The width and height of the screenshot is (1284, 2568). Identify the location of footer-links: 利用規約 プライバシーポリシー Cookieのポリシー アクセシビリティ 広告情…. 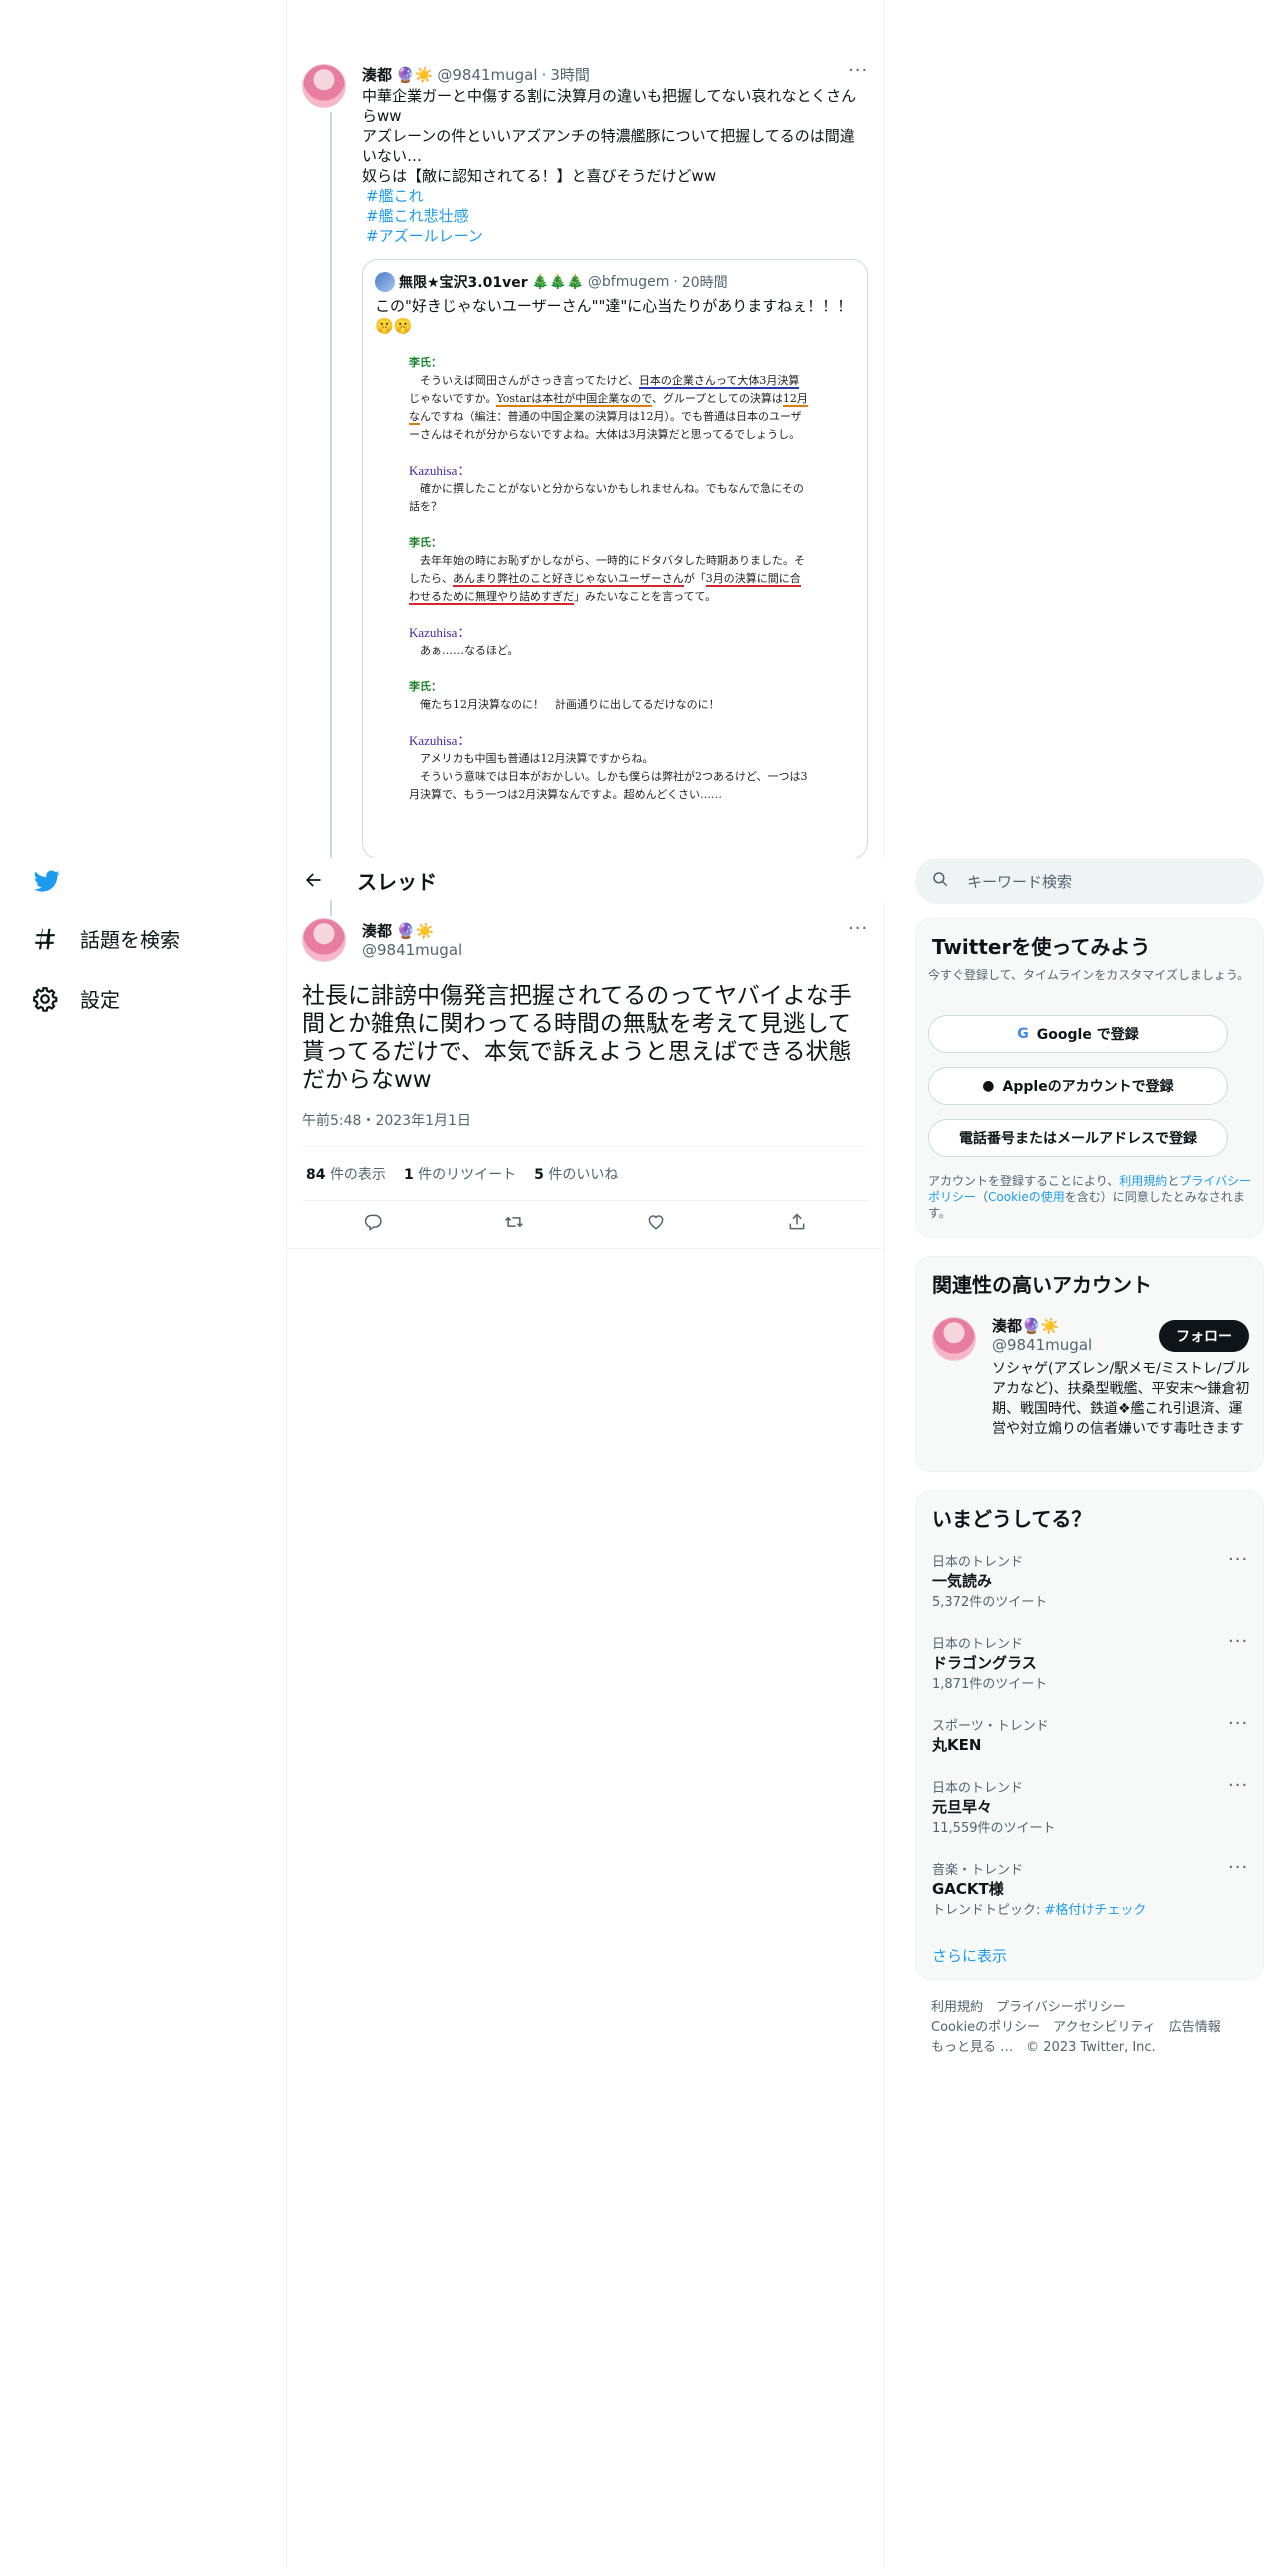
(1096, 2028).